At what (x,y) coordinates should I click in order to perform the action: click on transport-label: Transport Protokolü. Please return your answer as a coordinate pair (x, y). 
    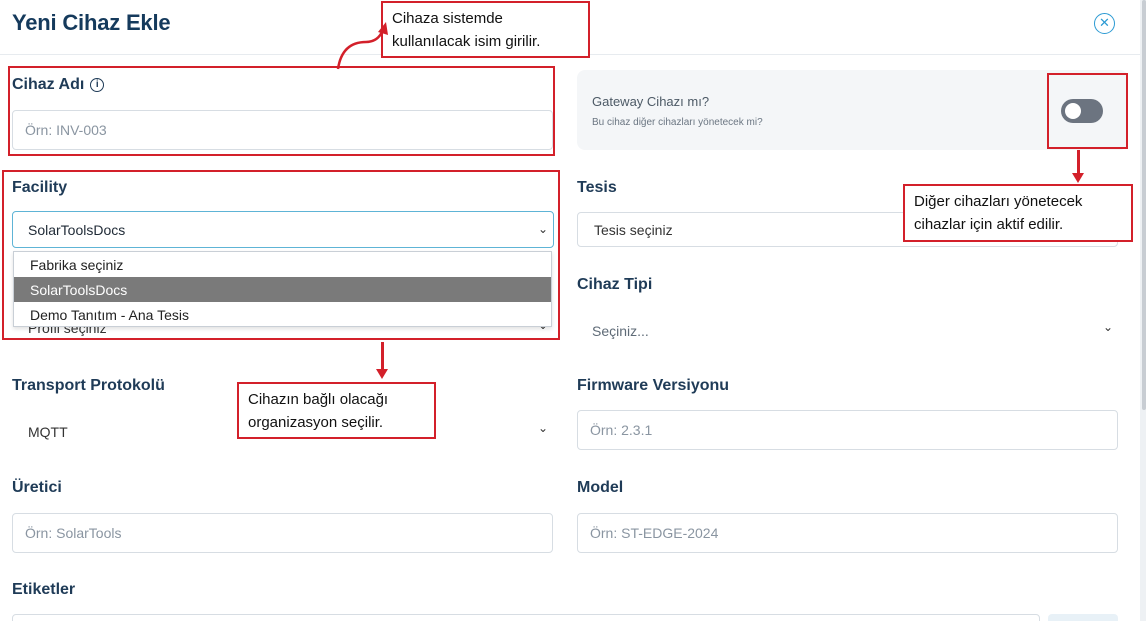
    Looking at the image, I should click on (88, 385).